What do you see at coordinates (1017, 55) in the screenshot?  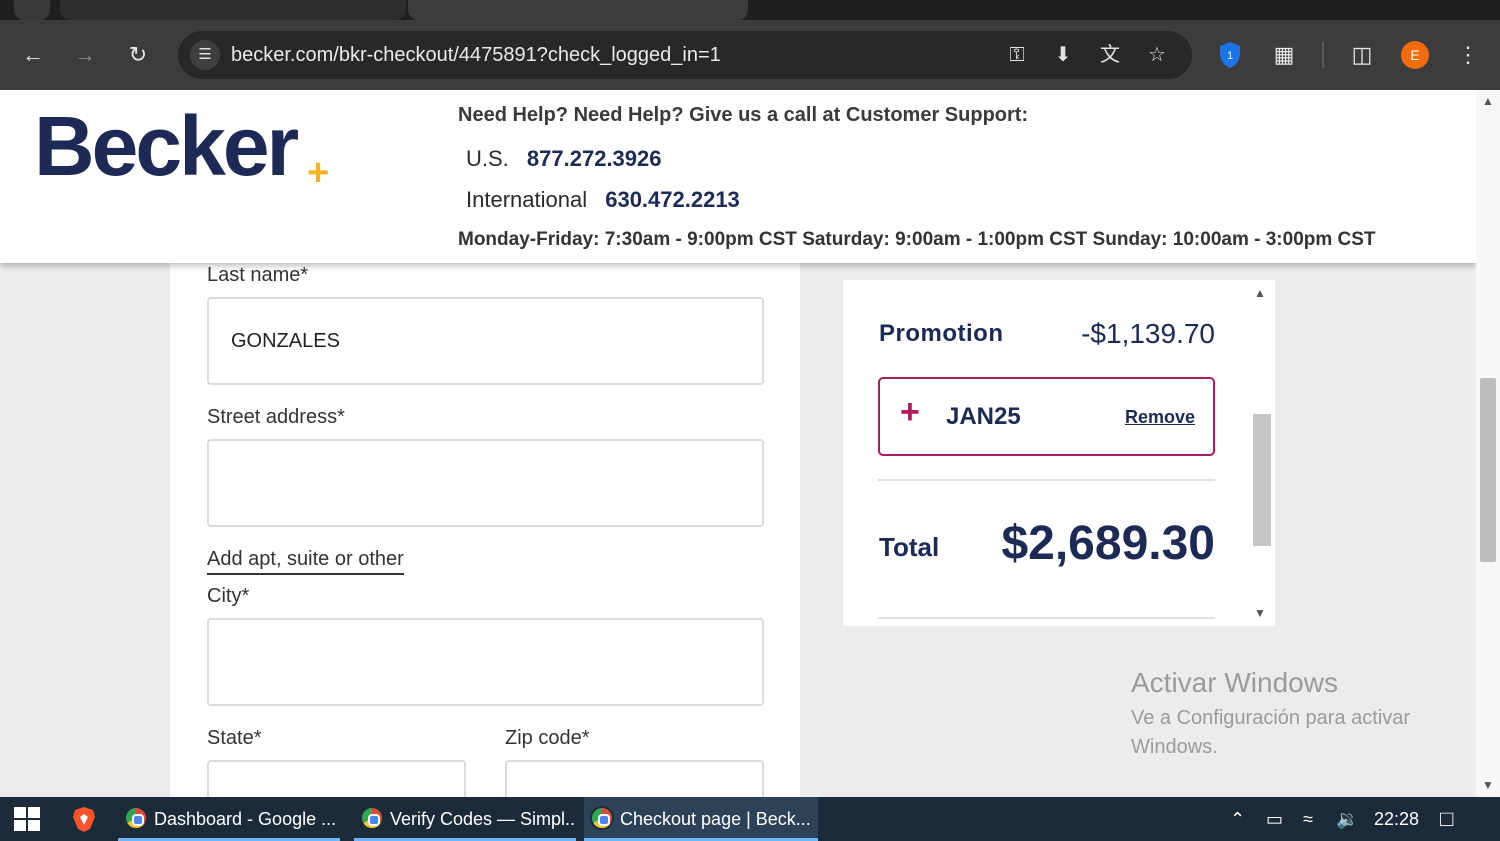 I see `password-key-icon: ⚿` at bounding box center [1017, 55].